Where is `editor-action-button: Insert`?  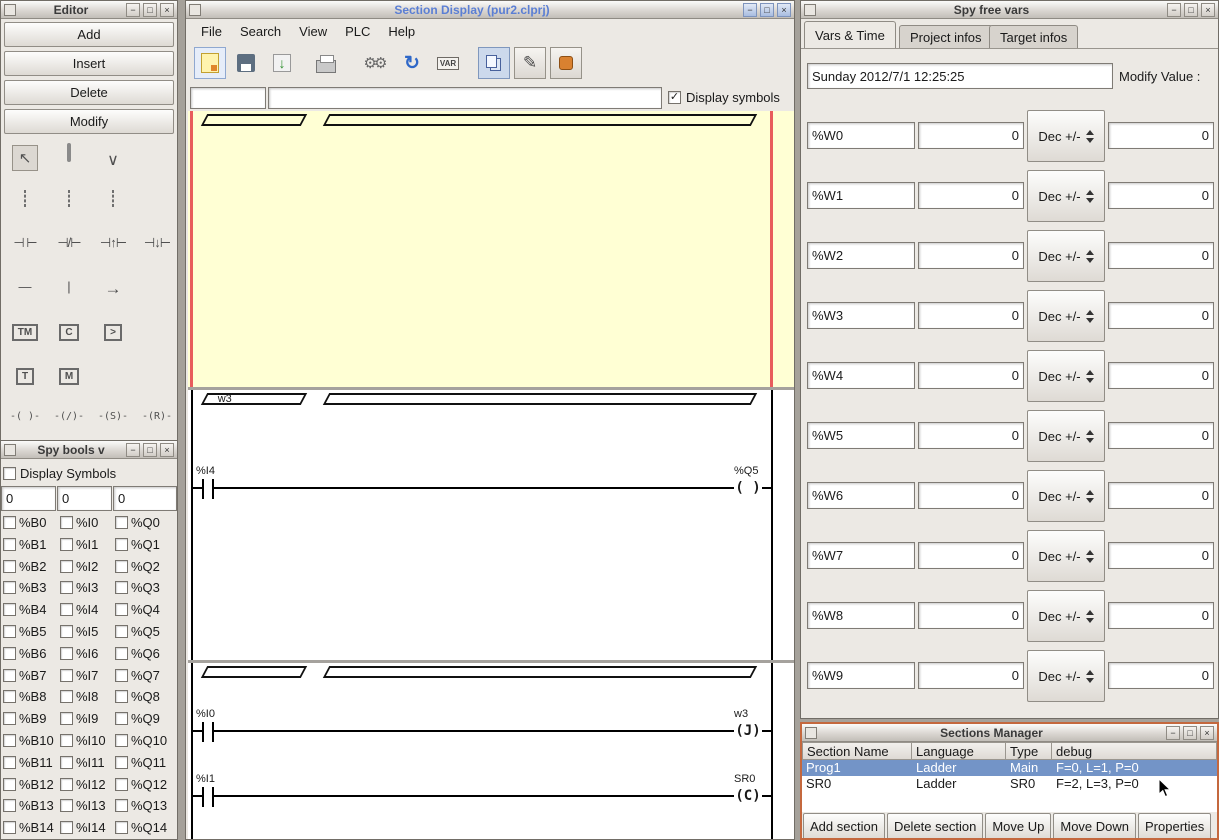 editor-action-button: Insert is located at coordinates (89, 63).